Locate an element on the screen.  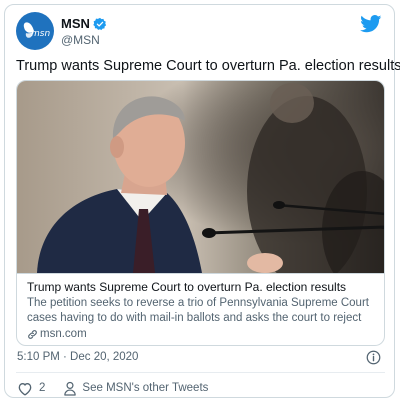
tweet-timestamp: 5:10 PM · Dec 20, 2020 is located at coordinates (77, 357).